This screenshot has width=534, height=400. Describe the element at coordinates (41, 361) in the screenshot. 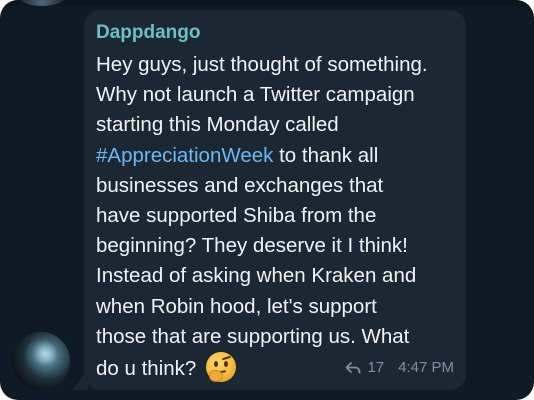

I see `sender-avatar` at that location.